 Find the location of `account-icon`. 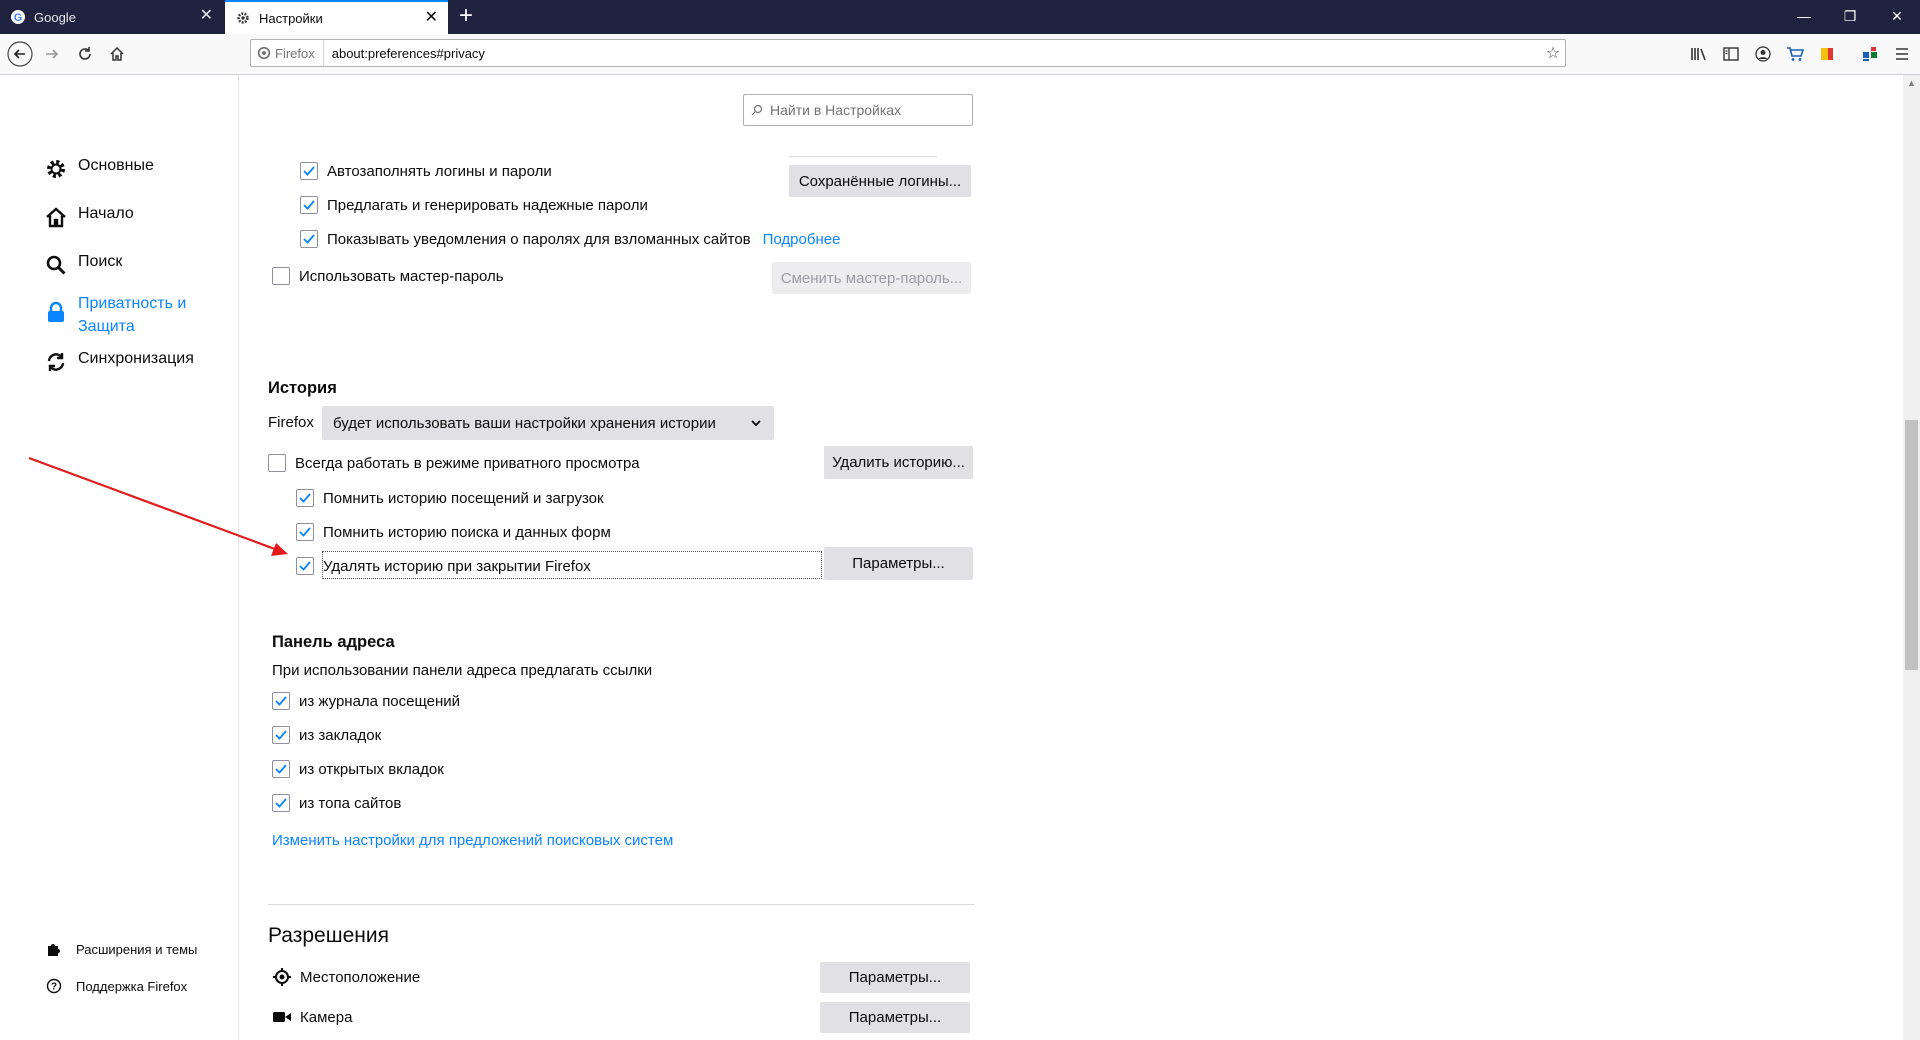

account-icon is located at coordinates (1763, 54).